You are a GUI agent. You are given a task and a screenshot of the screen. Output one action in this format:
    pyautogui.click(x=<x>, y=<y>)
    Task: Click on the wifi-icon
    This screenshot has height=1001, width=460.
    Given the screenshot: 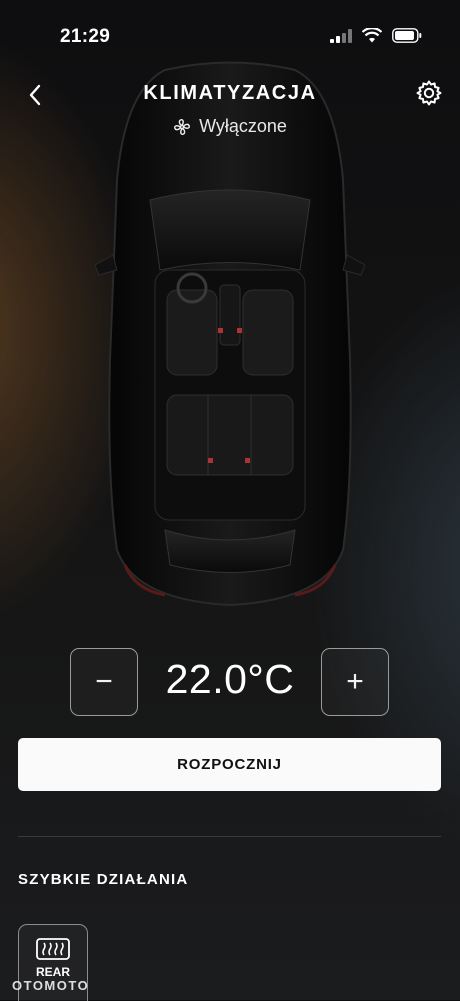 What is the action you would take?
    pyautogui.click(x=372, y=35)
    